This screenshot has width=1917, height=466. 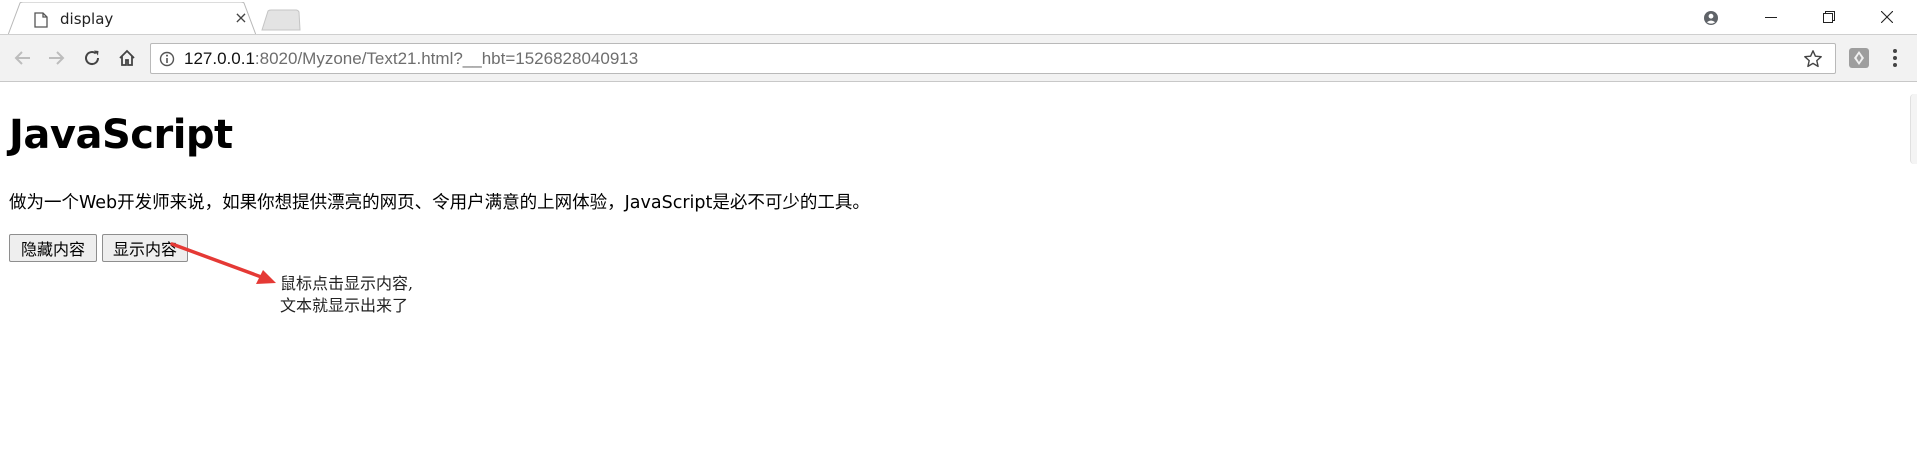 I want to click on tab-title: display, so click(x=87, y=19).